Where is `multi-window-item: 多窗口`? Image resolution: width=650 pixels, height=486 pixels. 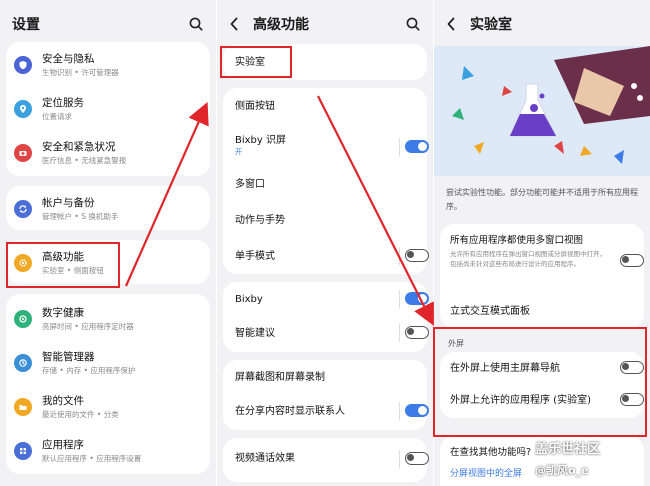
multi-window-item: 多窗口 is located at coordinates (325, 184).